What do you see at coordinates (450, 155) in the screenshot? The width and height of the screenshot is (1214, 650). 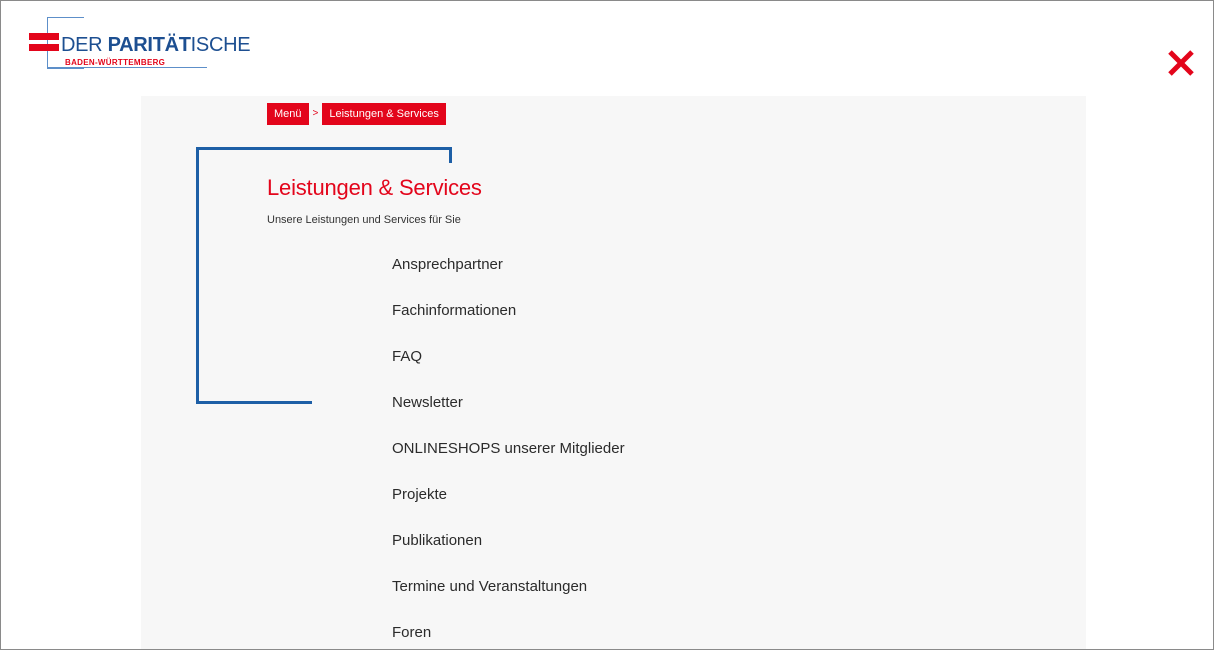 I see `decorative-bracket-tick` at bounding box center [450, 155].